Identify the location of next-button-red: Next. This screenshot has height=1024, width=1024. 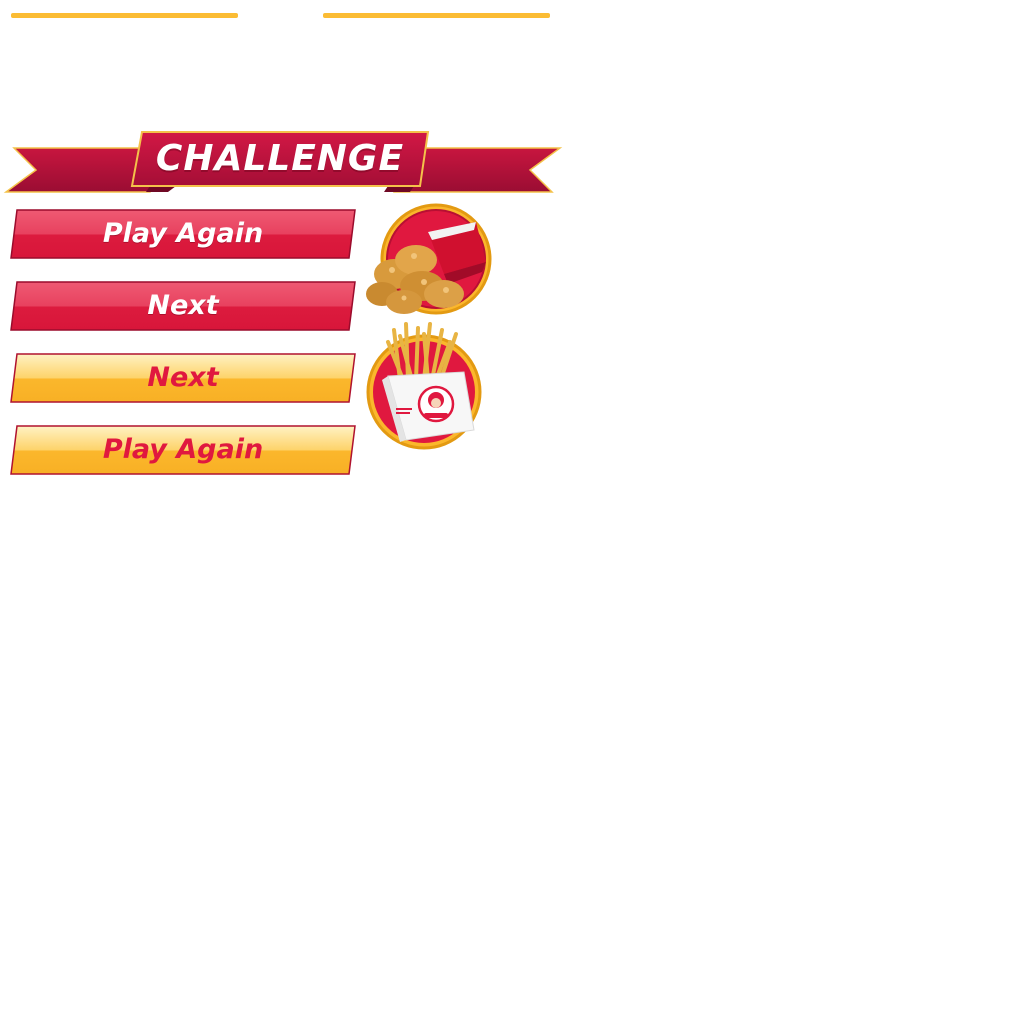
(183, 306).